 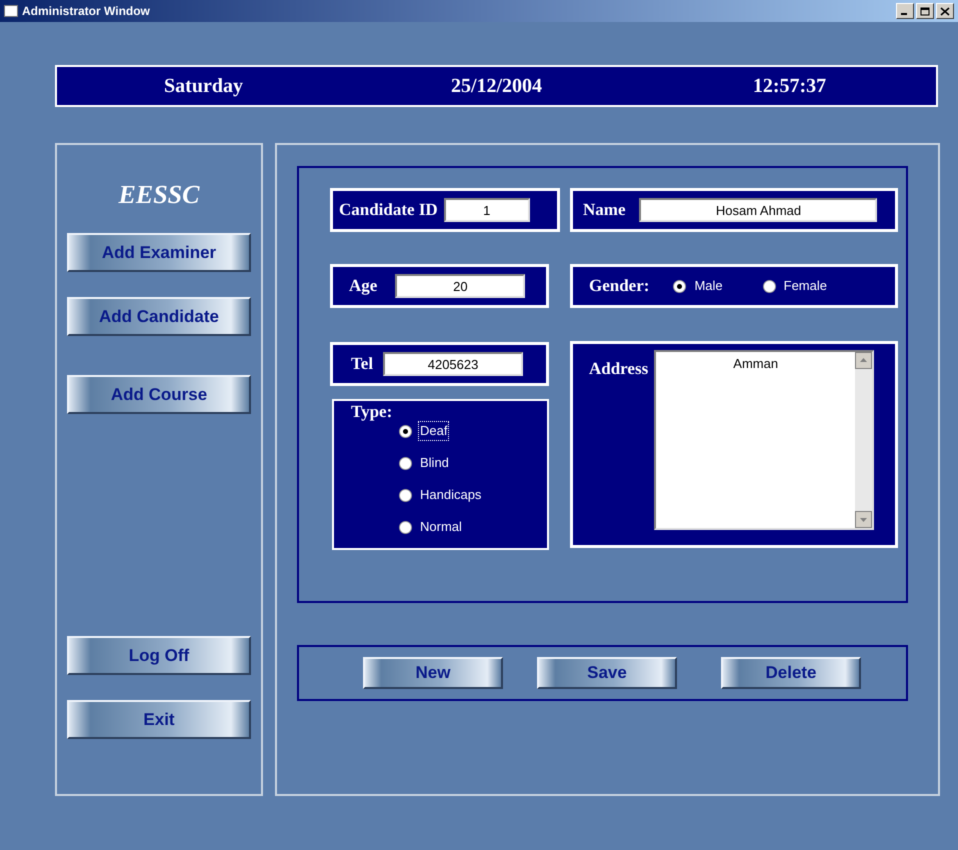 I want to click on radio-label: Handicaps, so click(x=451, y=495).